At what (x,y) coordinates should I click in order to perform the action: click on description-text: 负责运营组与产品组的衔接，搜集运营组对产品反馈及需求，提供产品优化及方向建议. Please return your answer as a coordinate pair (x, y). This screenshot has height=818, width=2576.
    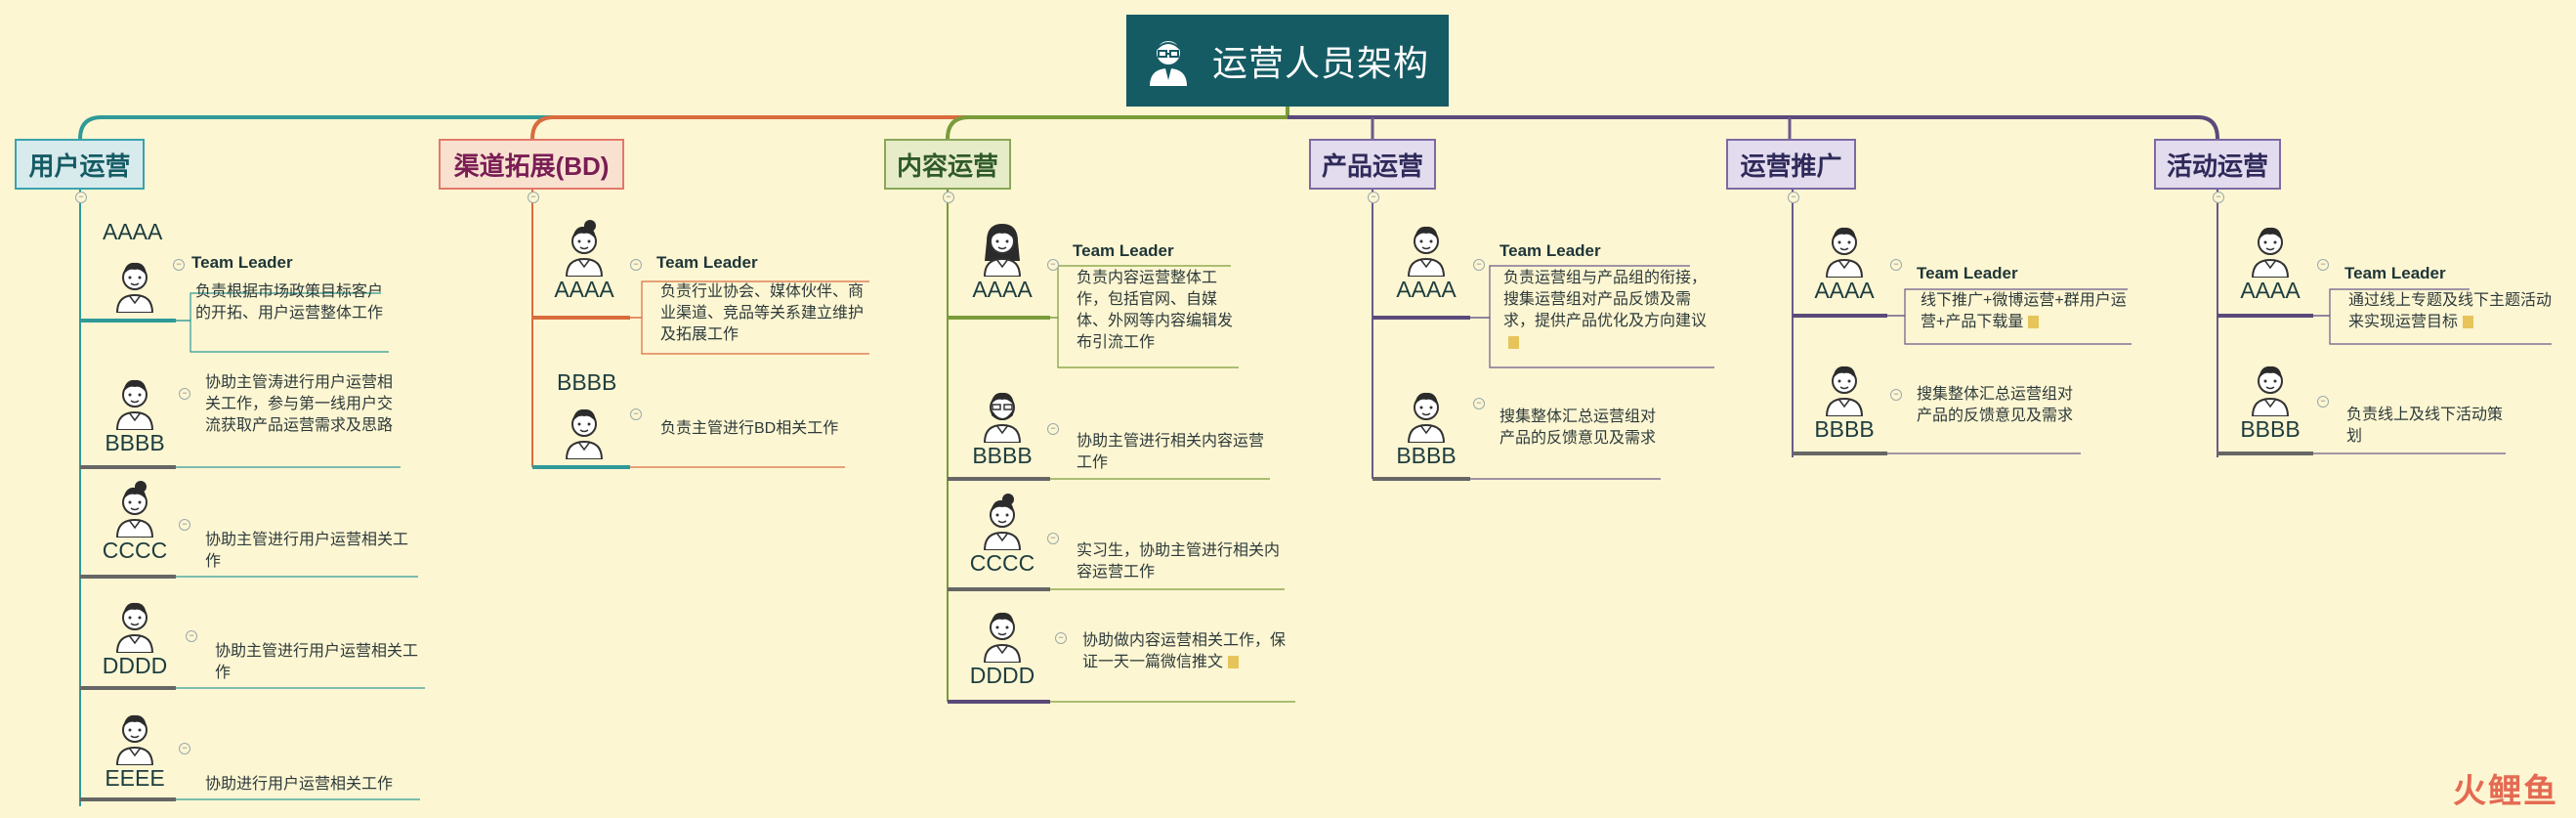
    Looking at the image, I should click on (1605, 300).